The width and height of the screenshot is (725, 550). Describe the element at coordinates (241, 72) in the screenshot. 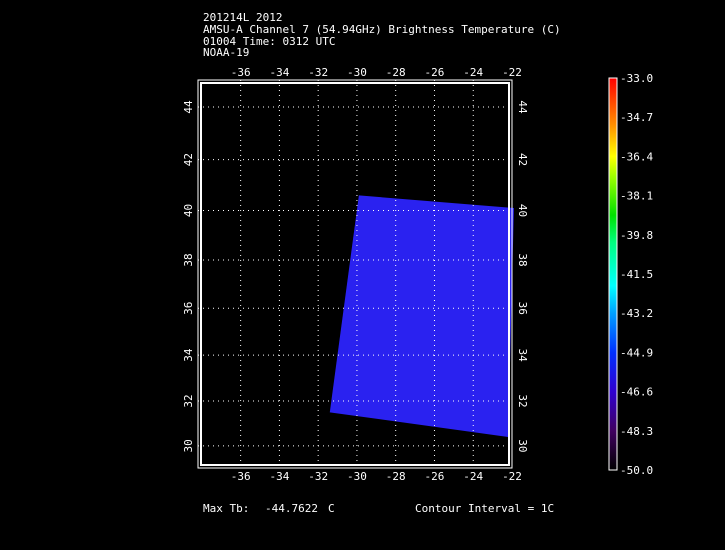

I see `x-tick-label-top: -36` at that location.